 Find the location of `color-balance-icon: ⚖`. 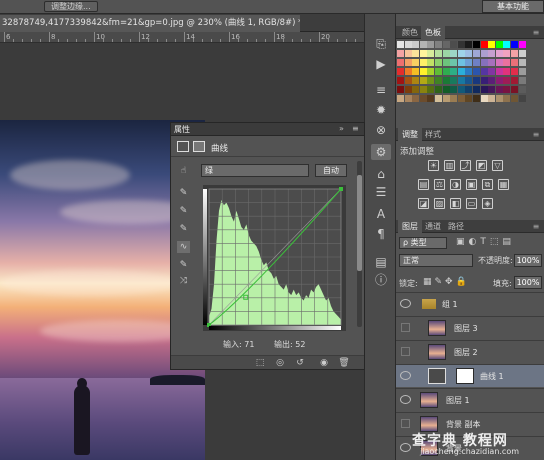

color-balance-icon: ⚖ is located at coordinates (439, 184).